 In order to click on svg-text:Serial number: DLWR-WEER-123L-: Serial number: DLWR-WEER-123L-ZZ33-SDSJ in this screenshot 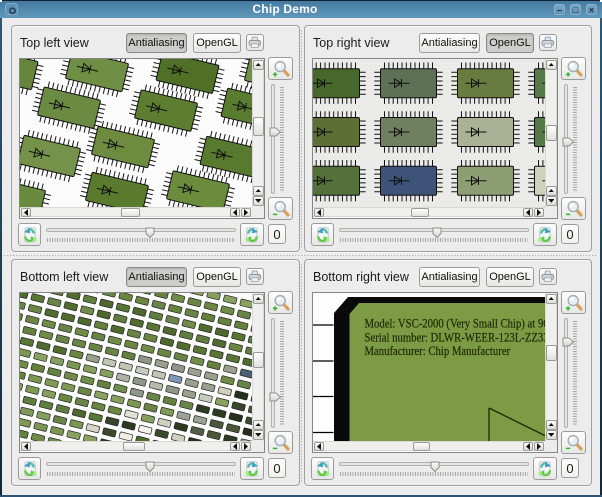, I will do `click(455, 338)`.